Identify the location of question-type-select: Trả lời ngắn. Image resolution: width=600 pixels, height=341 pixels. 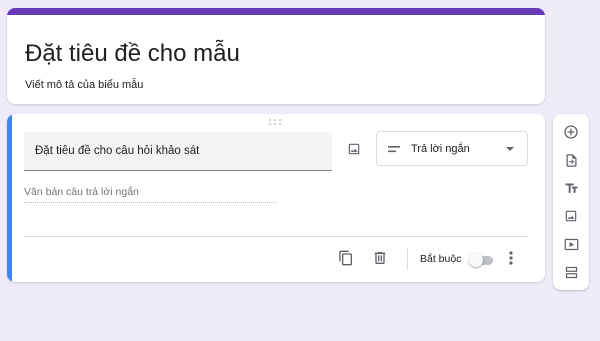
(452, 148).